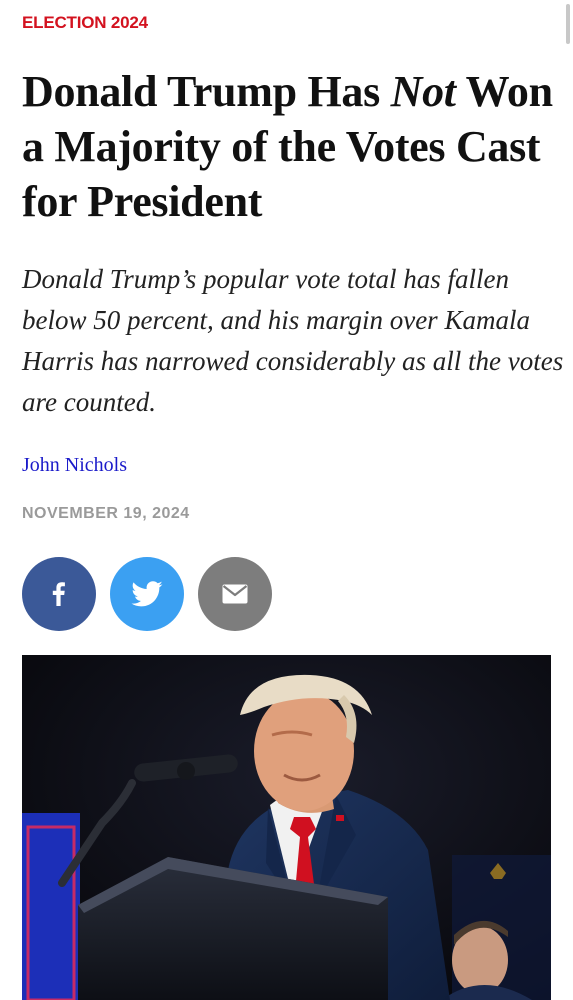  What do you see at coordinates (85, 23) in the screenshot?
I see `section-kicker-link: ELECTION 2024` at bounding box center [85, 23].